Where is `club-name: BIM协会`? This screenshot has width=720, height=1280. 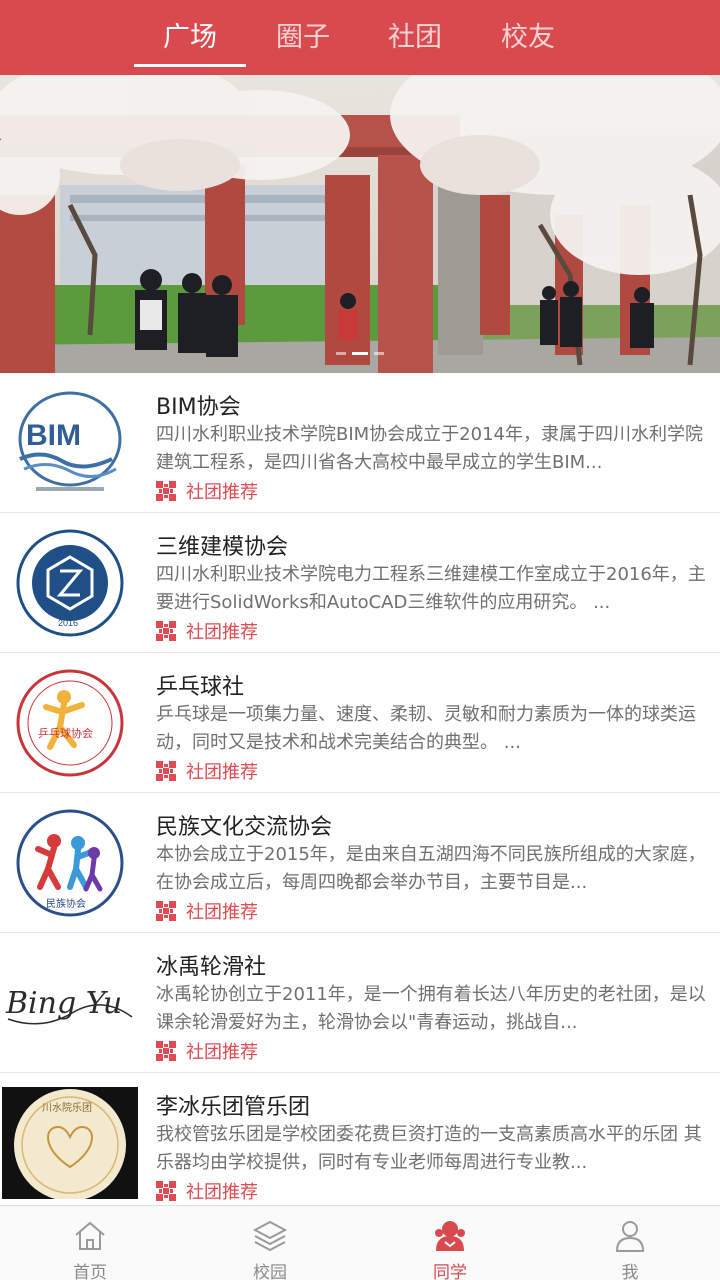 club-name: BIM协会 is located at coordinates (198, 407).